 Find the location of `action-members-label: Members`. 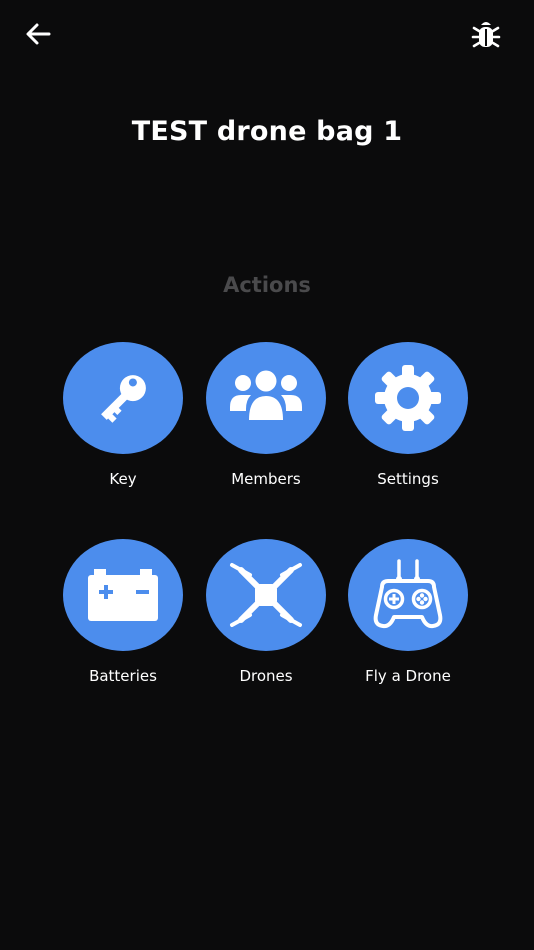

action-members-label: Members is located at coordinates (266, 479).